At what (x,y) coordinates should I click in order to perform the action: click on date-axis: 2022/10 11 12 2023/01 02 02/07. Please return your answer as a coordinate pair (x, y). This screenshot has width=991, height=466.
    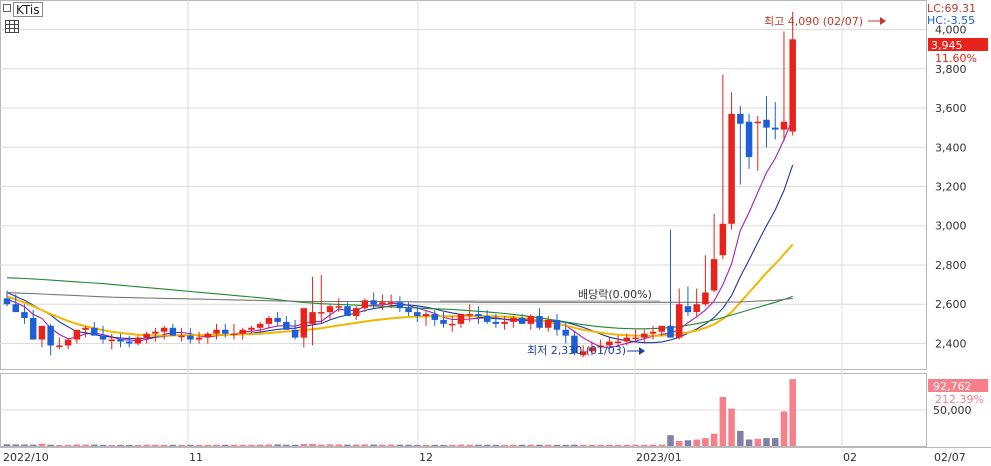
    Looking at the image, I should click on (484, 457).